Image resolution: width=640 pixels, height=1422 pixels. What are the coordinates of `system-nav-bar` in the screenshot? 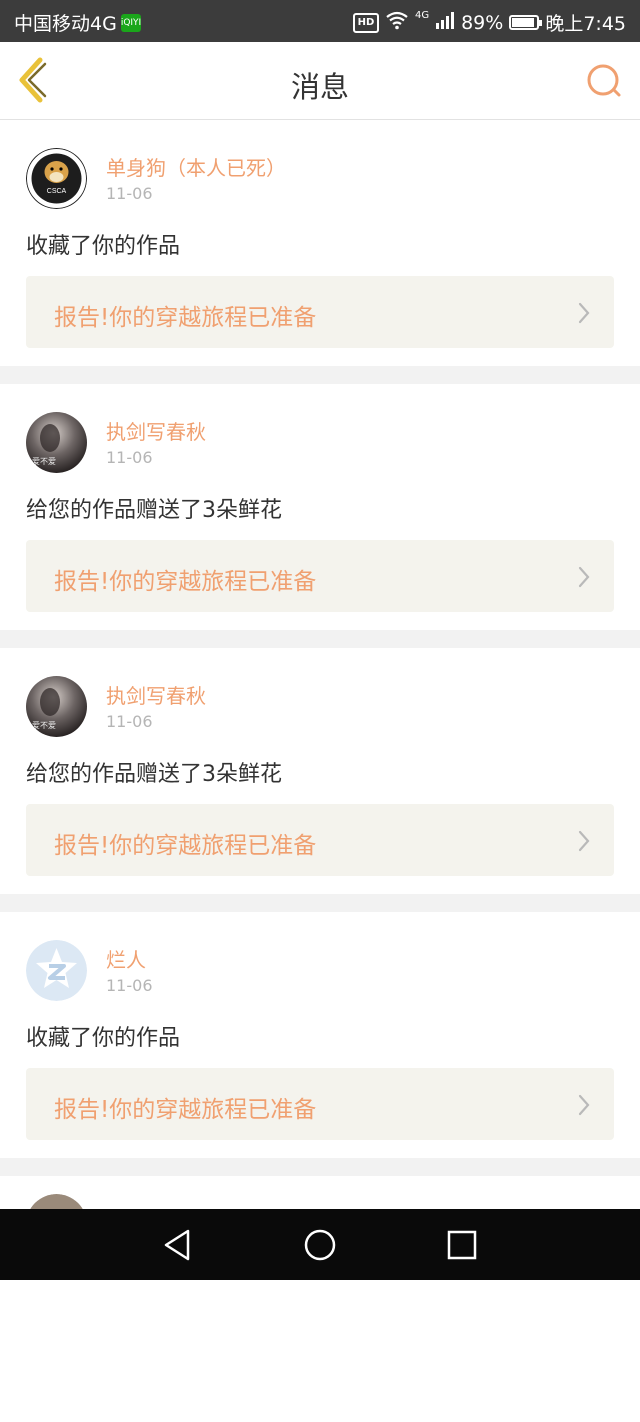 It's located at (320, 1244).